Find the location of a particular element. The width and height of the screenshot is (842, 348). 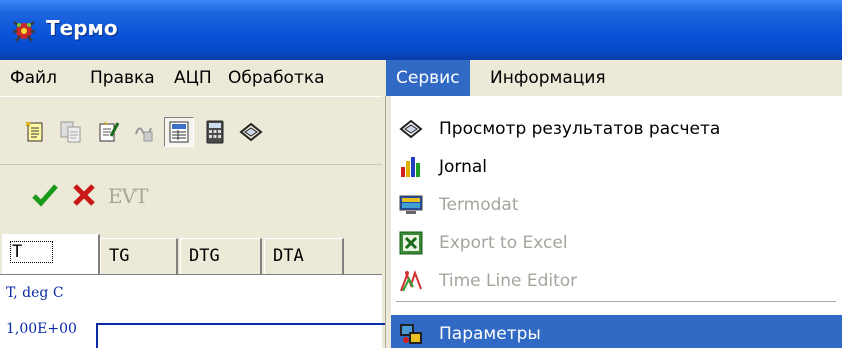

menu-item-timeline-editor: Time Line Editor is located at coordinates (616, 281).